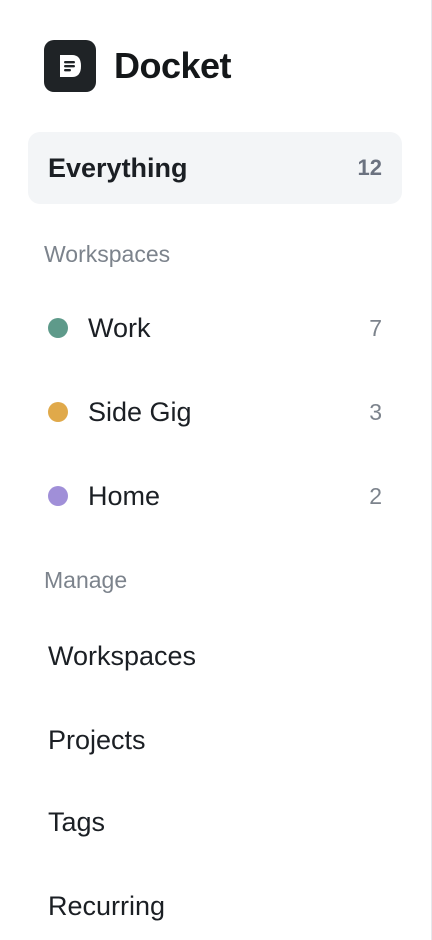  I want to click on sidebar-item-tags: Tags, so click(215, 822).